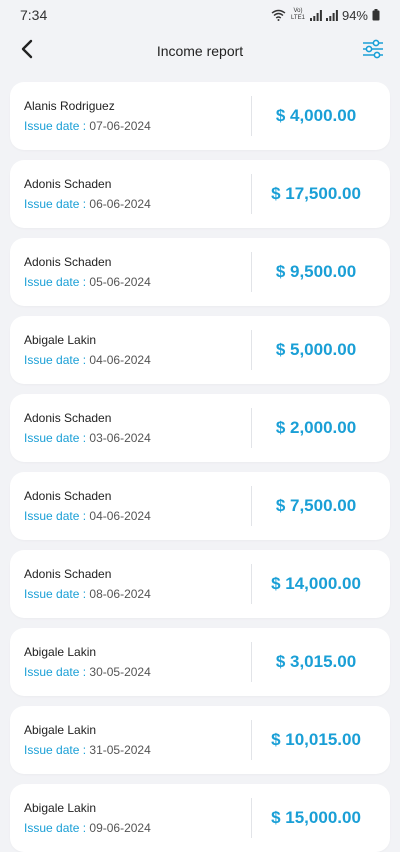 The width and height of the screenshot is (400, 852). I want to click on invoice-details: Abigale Lakin Issue date : 09-06-2024, so click(133, 818).